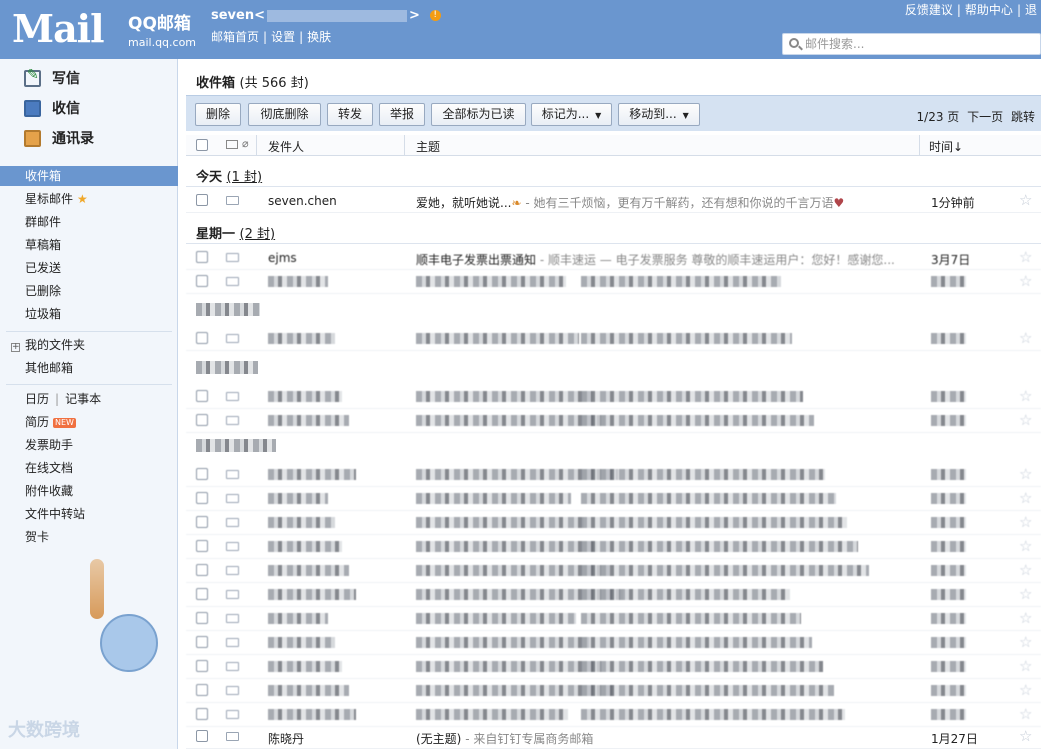  What do you see at coordinates (89, 176) in the screenshot?
I see `sidebar-item-inbox: 收件箱` at bounding box center [89, 176].